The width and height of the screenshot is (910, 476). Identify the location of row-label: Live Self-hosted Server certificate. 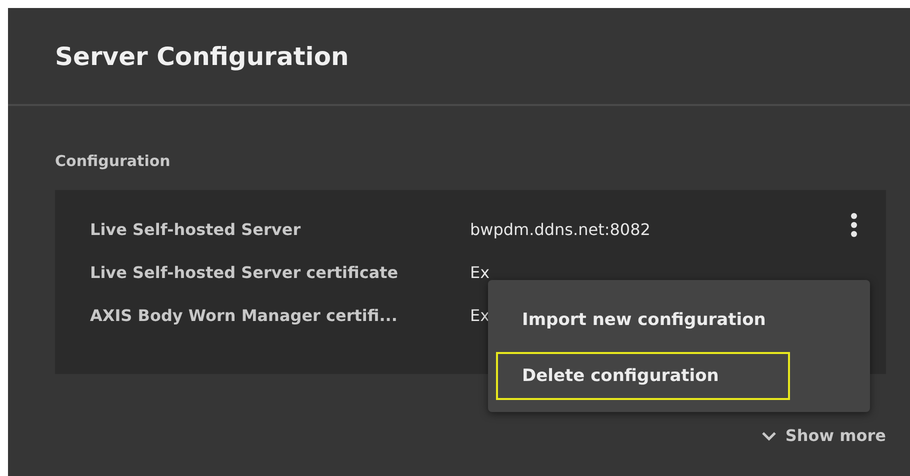
(245, 272).